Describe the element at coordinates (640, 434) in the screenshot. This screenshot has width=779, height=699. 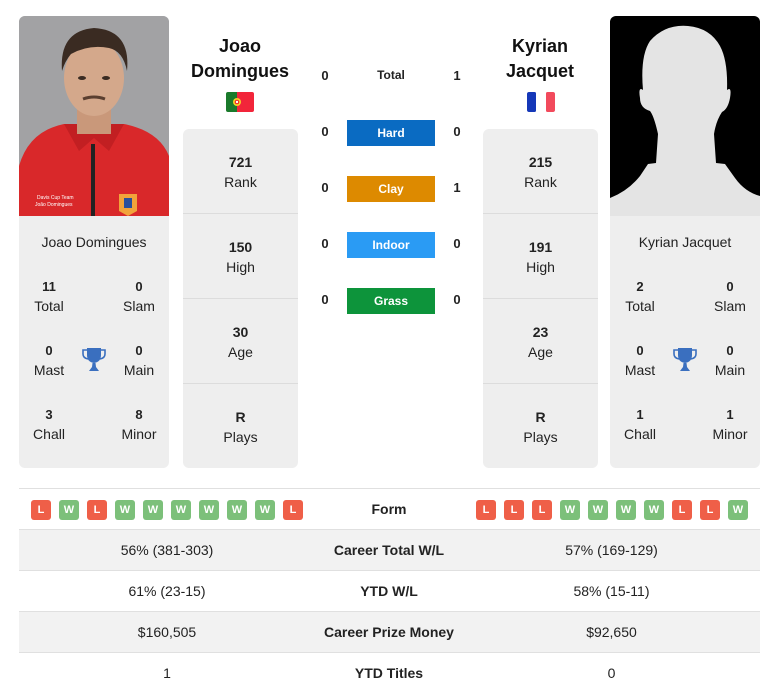
I see `titles-chall-label: Chall` at that location.